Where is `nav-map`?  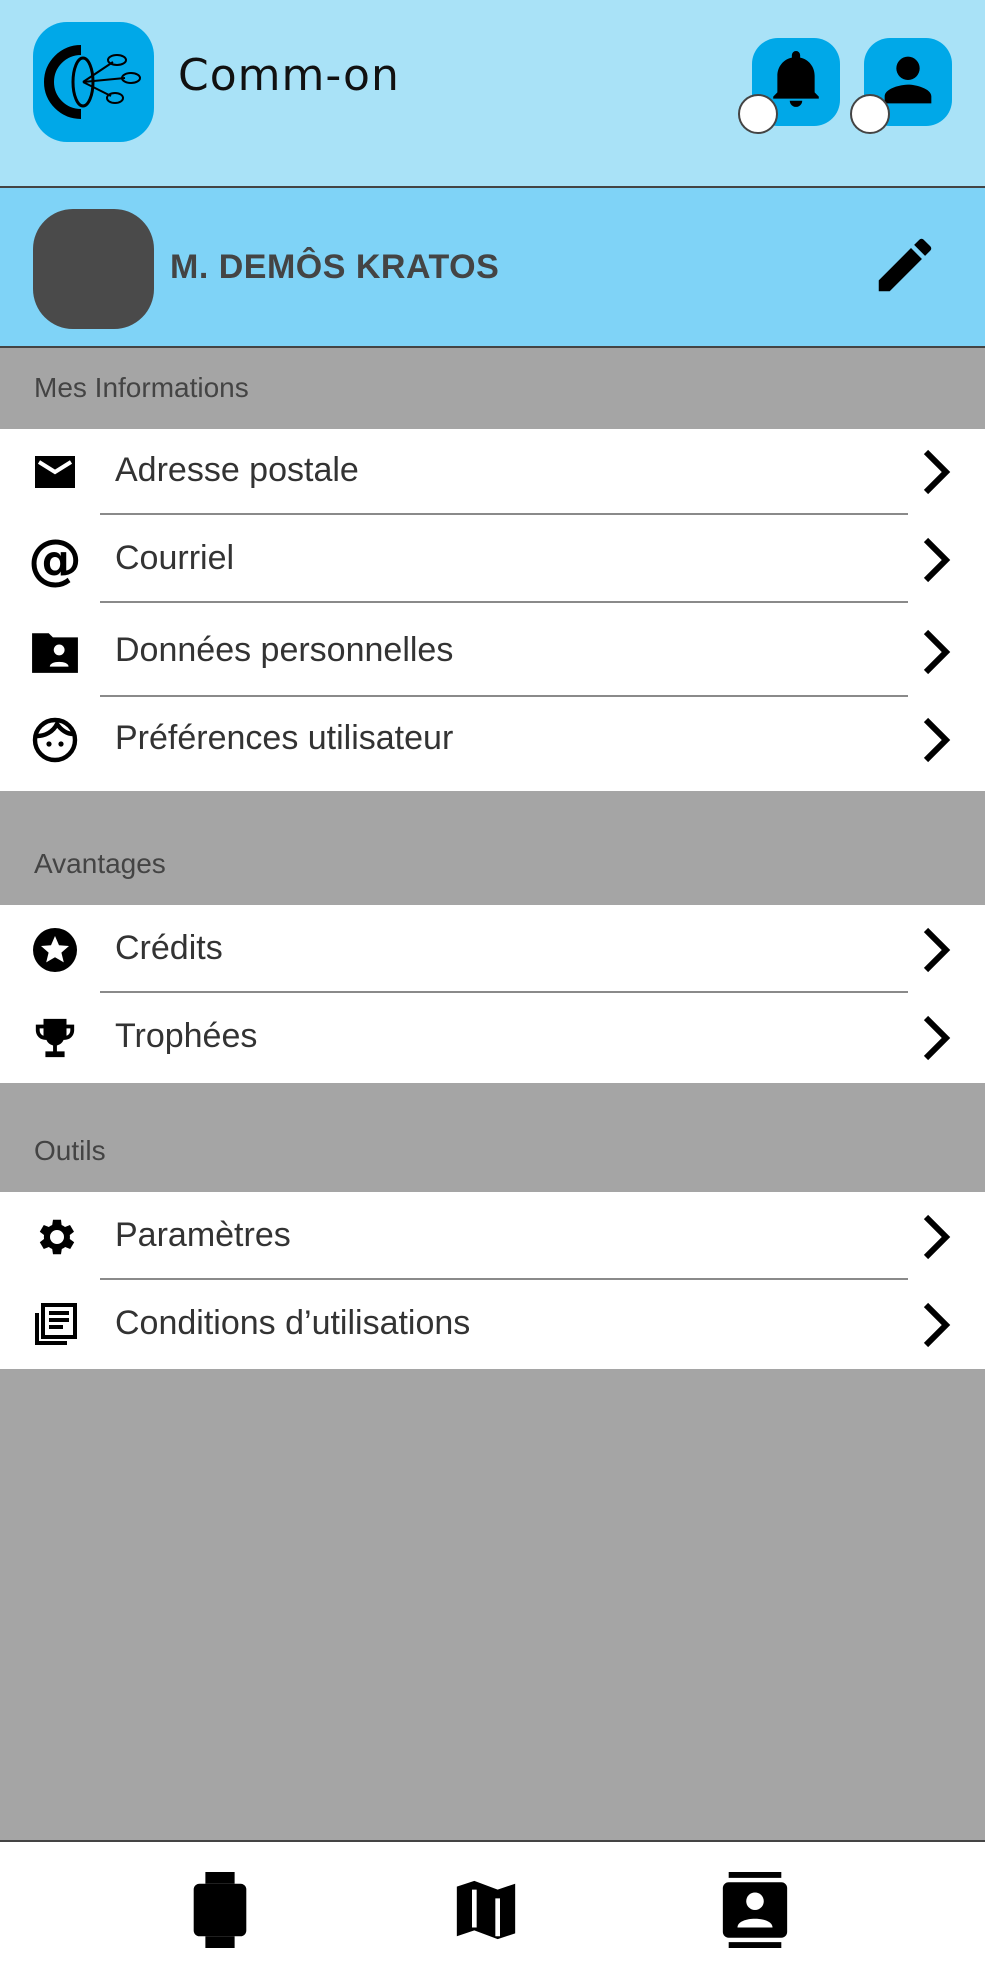 nav-map is located at coordinates (486, 1912).